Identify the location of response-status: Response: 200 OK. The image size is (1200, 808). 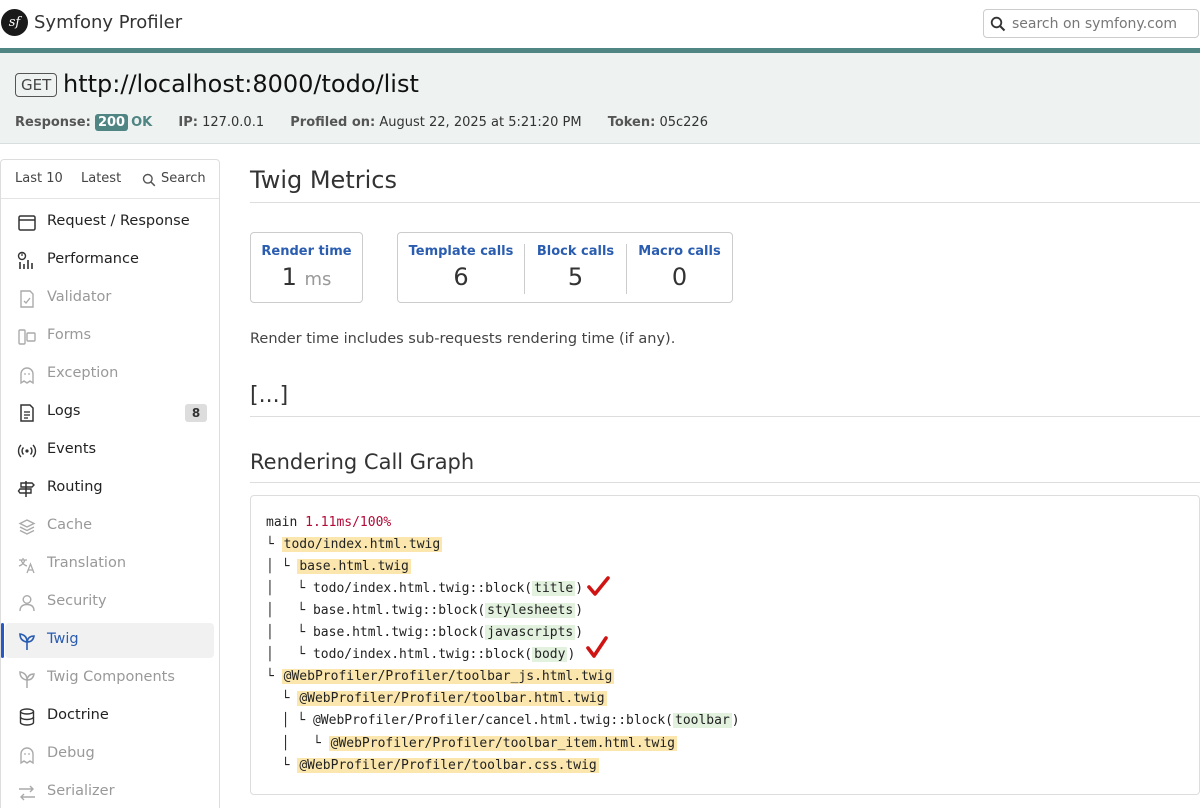
(85, 122).